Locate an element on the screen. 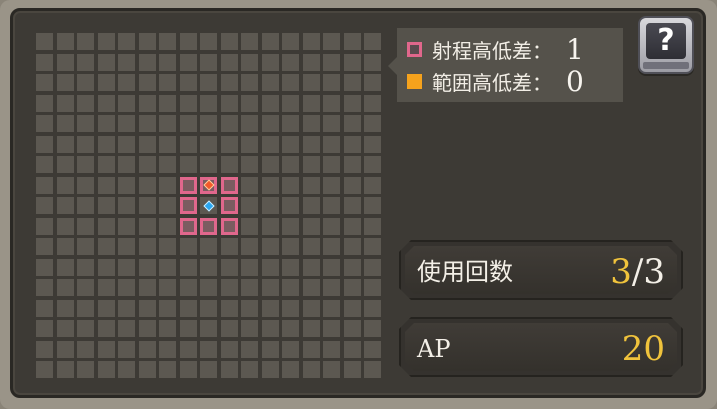 This screenshot has height=409, width=717. help-book-base is located at coordinates (666, 65).